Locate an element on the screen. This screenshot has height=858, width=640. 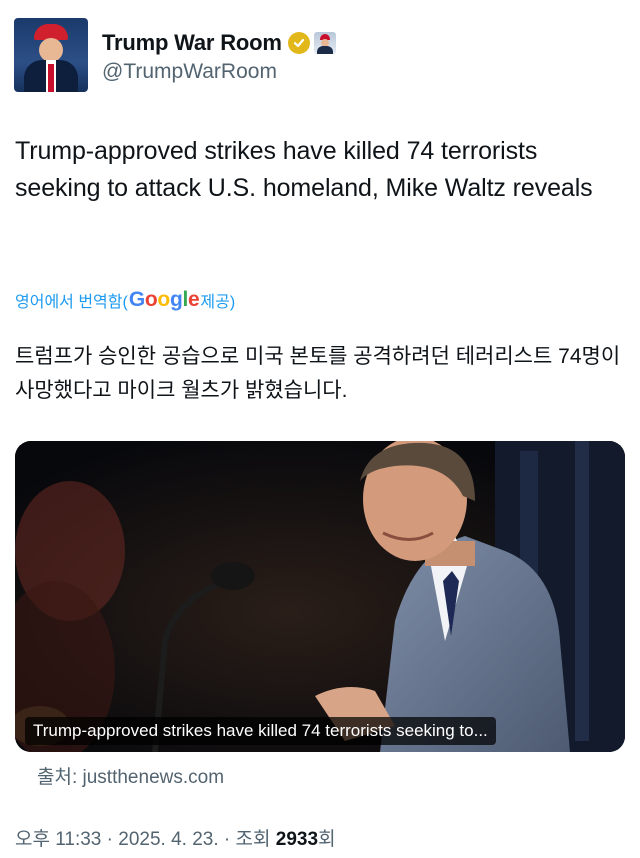
display-name: Trump War Room is located at coordinates (192, 43).